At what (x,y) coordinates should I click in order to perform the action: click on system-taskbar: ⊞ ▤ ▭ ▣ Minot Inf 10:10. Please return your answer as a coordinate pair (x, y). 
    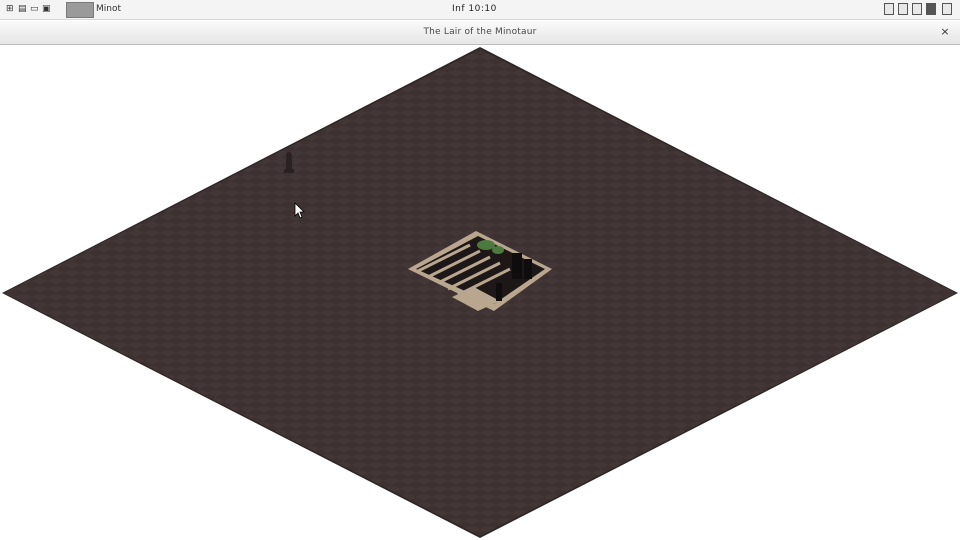
    Looking at the image, I should click on (480, 10).